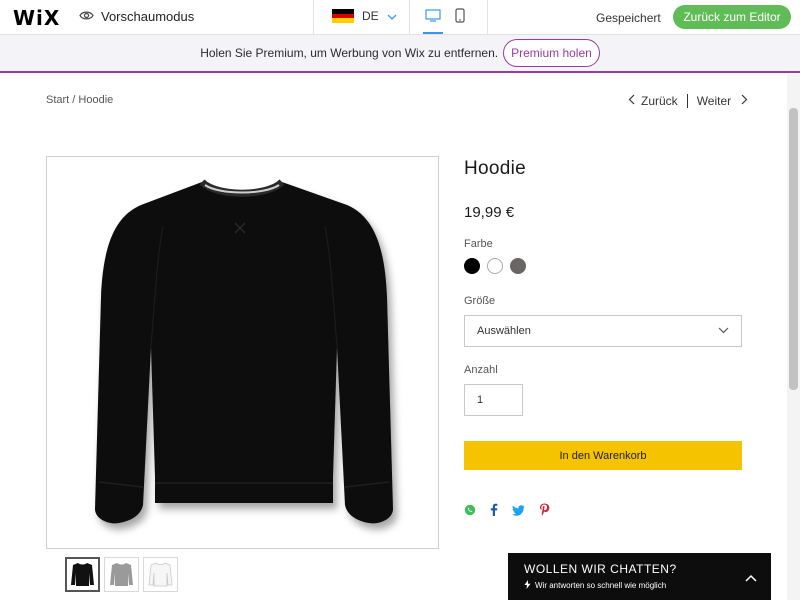 This screenshot has width=800, height=600. Describe the element at coordinates (481, 370) in the screenshot. I see `quantity-label: Anzahl` at that location.